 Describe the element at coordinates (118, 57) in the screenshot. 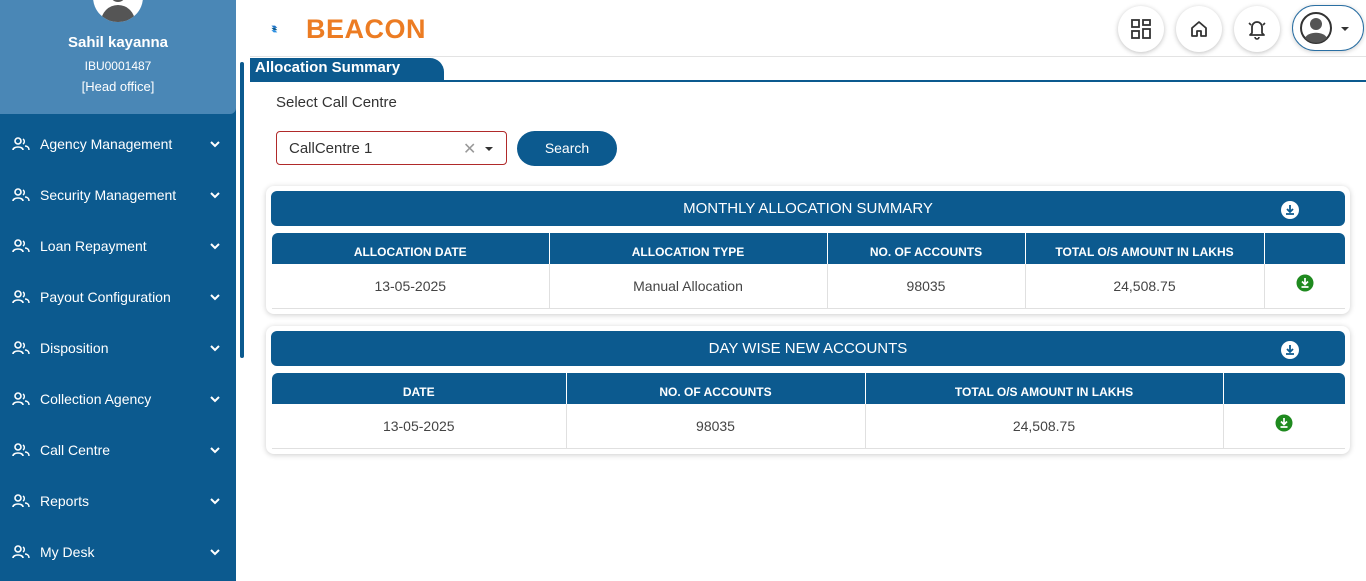

I see `profile-card: Sahil kayanna IBU0001487 [Head office]` at that location.